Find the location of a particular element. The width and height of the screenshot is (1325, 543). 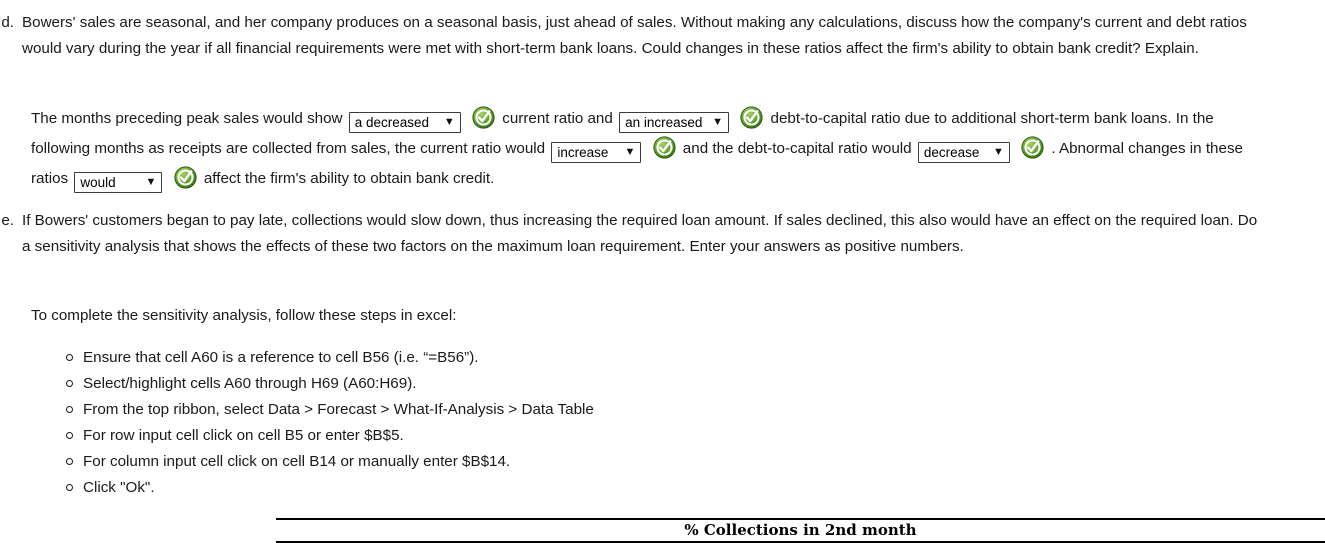

table-header-caption: % Collections in 2nd month is located at coordinates (800, 530).